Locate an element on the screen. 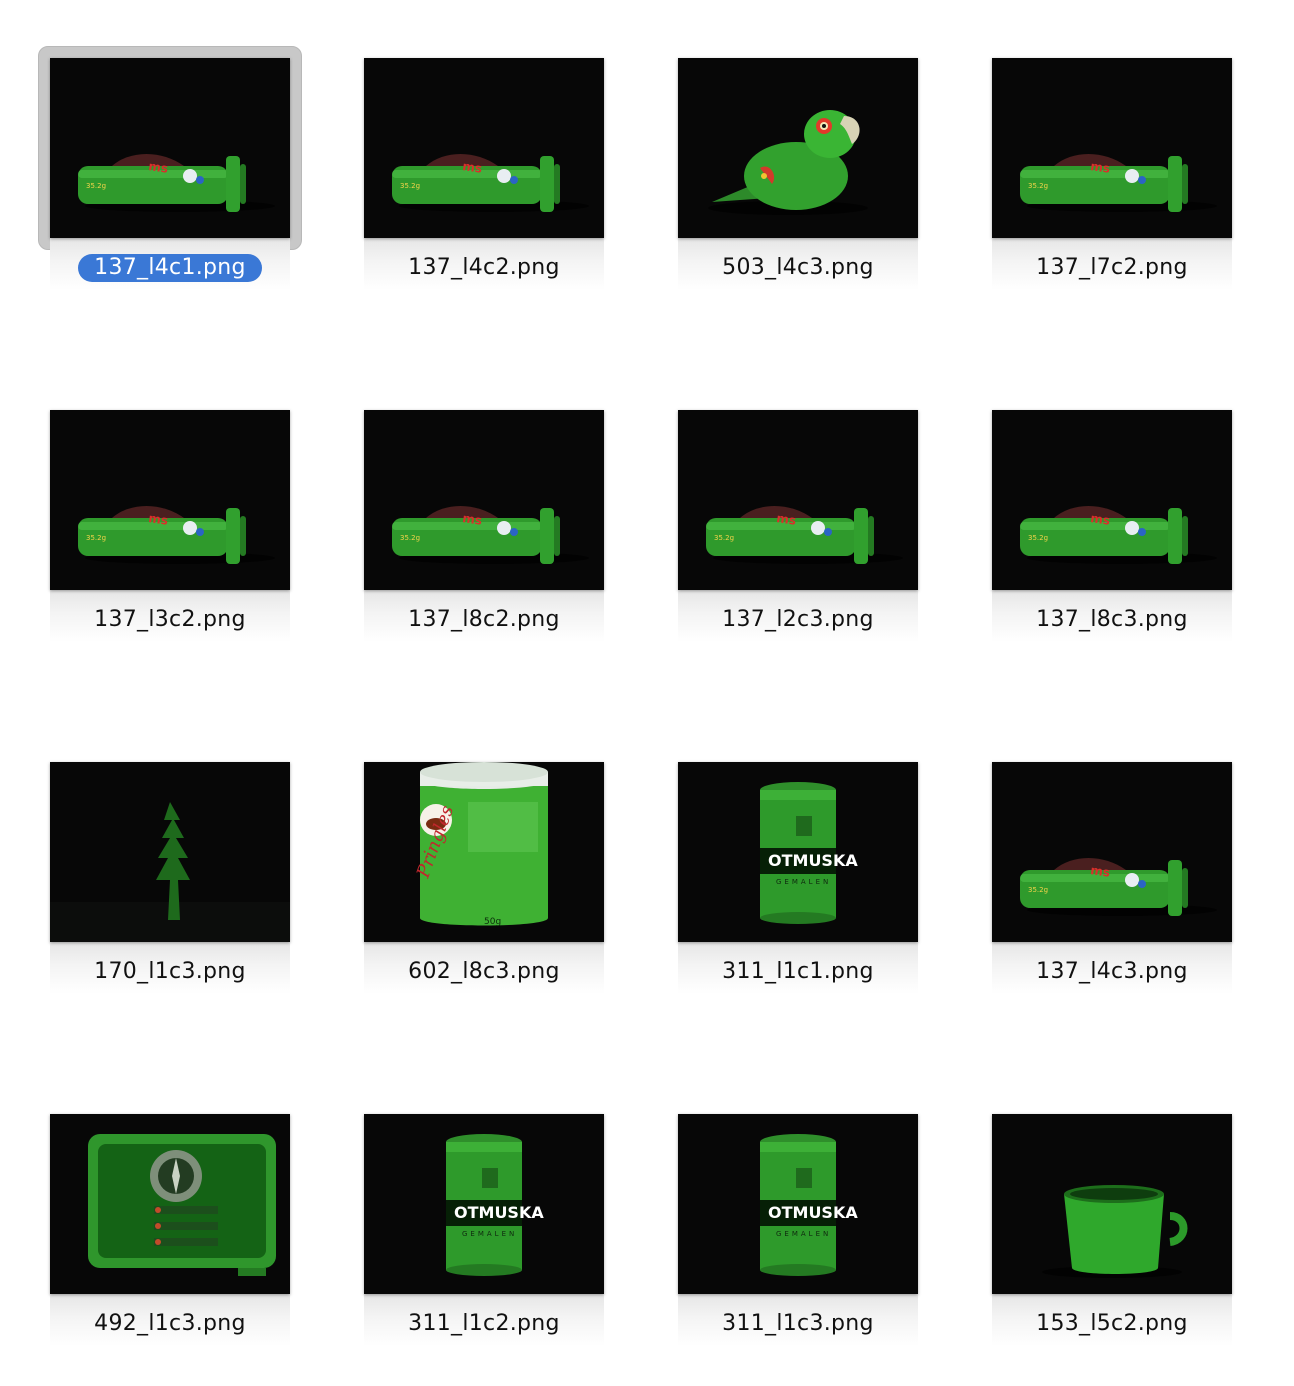  file-name-label: 137_l4c3.png is located at coordinates (1112, 972).